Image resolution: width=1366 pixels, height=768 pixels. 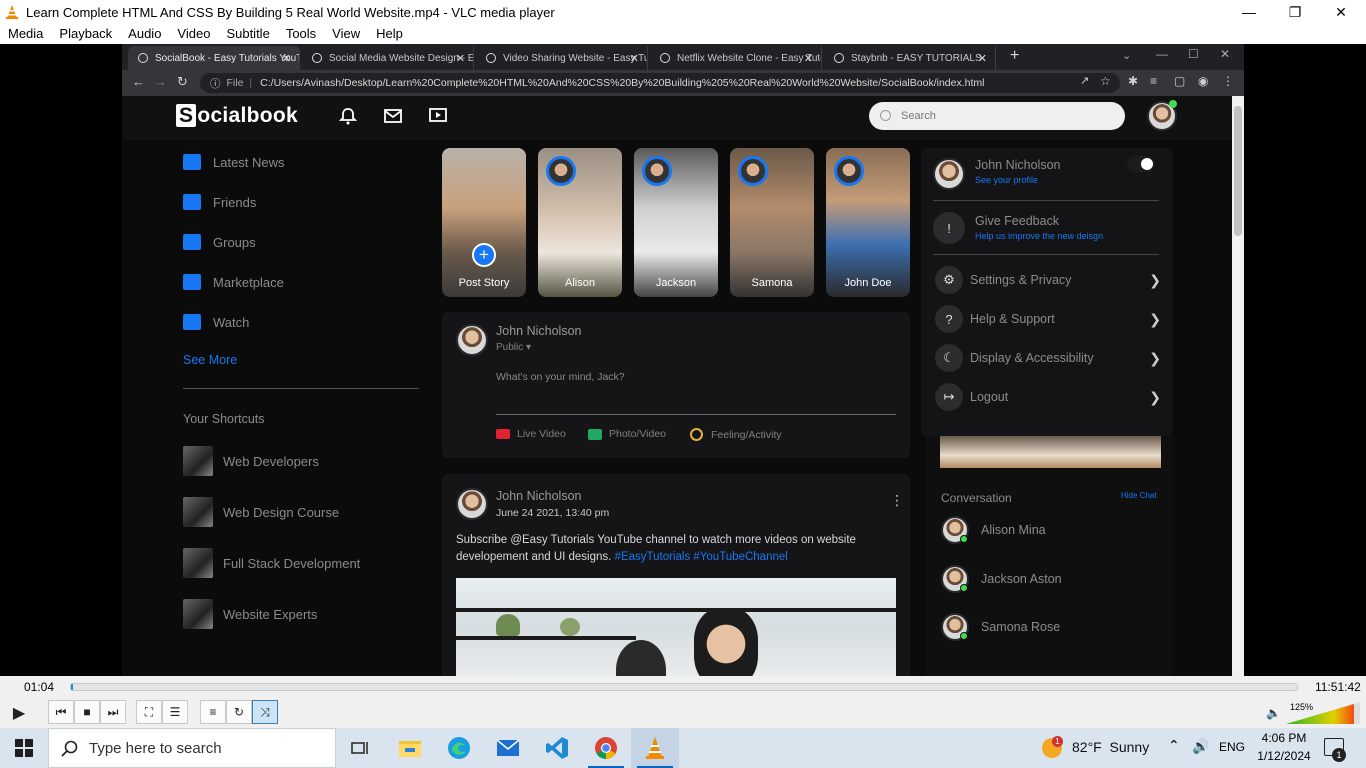 I want to click on play-button: ▶, so click(x=19, y=713).